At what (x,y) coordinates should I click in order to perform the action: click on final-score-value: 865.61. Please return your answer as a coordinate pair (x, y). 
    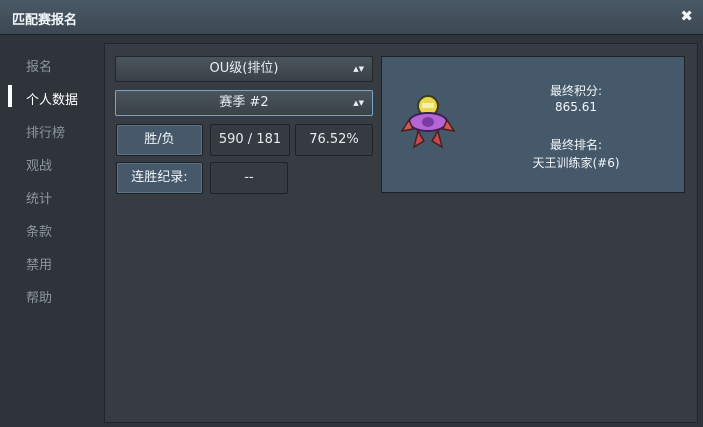
    Looking at the image, I should click on (576, 107).